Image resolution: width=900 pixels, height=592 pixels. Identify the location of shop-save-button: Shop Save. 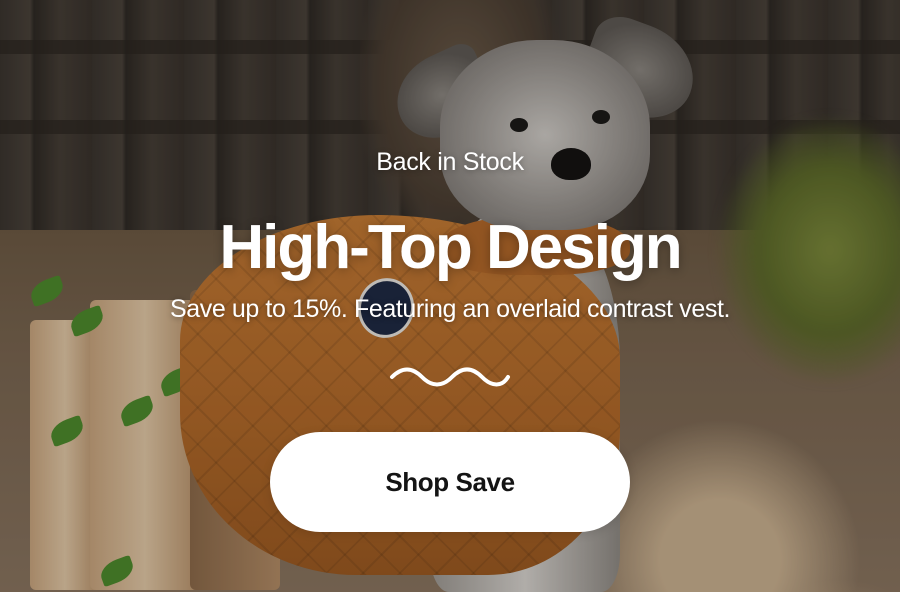
(450, 482).